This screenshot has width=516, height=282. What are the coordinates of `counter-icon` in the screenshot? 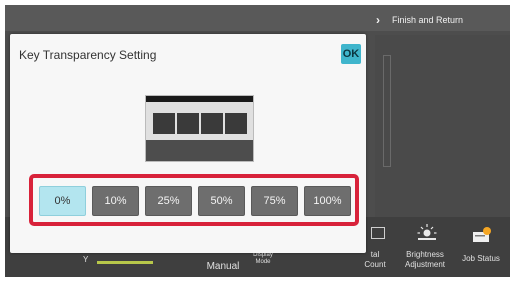 It's located at (378, 233).